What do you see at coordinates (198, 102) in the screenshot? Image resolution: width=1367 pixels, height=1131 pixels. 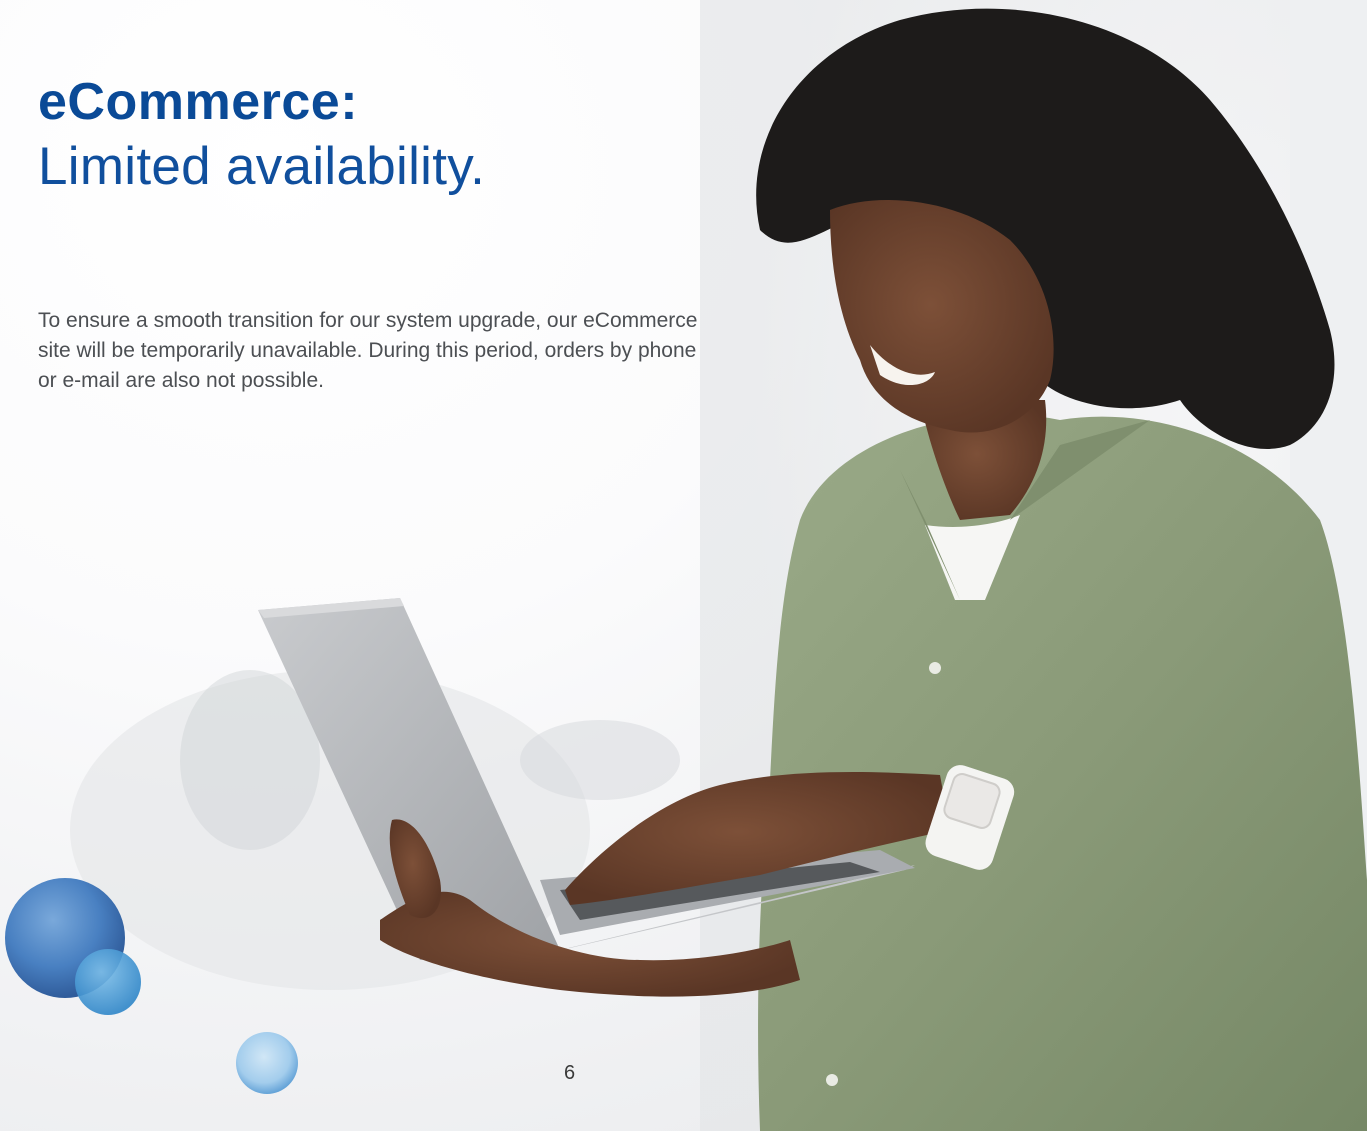 I see `heading-bold: eCommerce:` at bounding box center [198, 102].